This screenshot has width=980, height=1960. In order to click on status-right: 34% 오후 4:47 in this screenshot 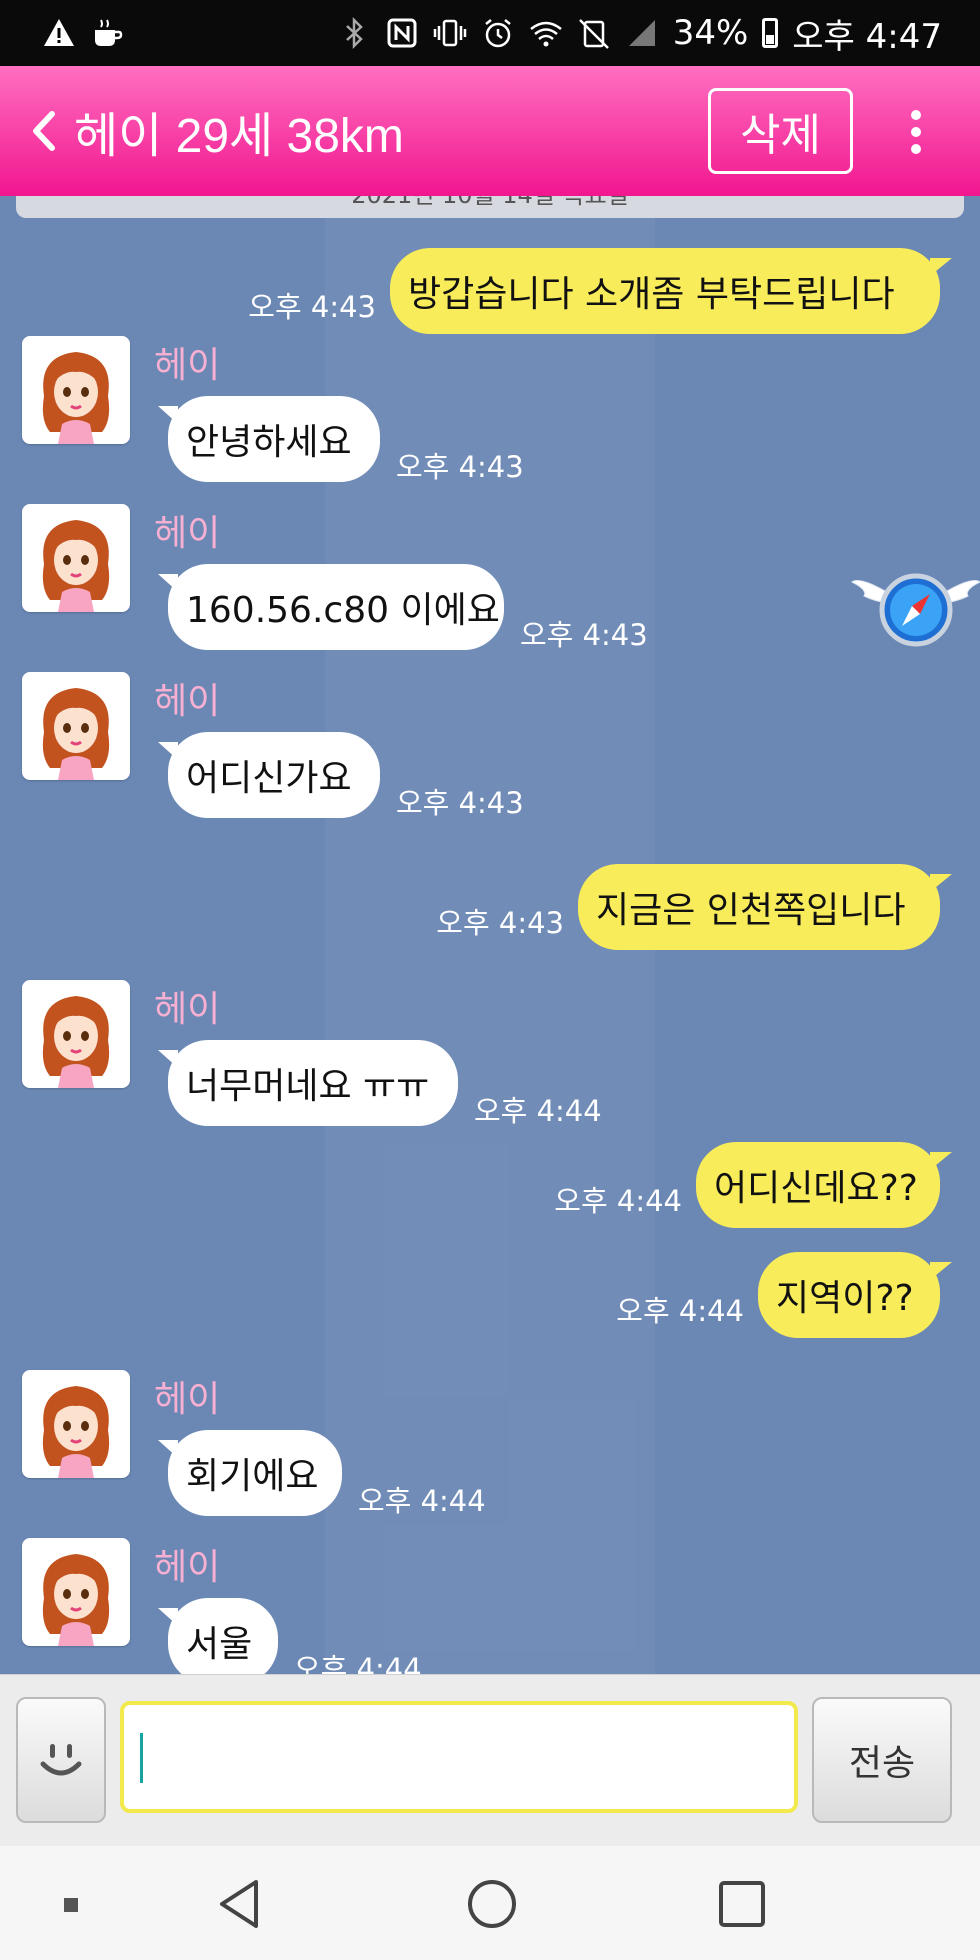, I will do `click(639, 33)`.